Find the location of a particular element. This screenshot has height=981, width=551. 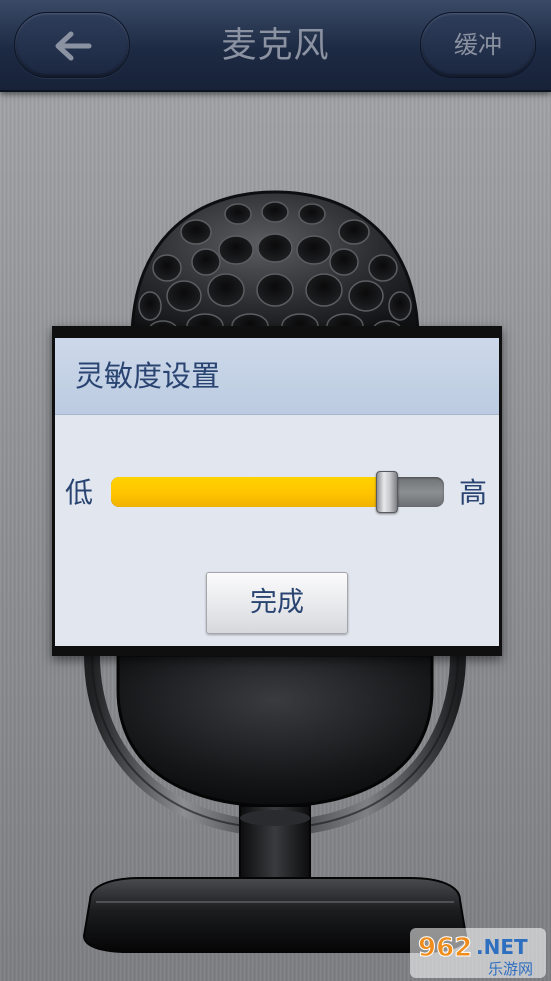

slider-thumb is located at coordinates (387, 492).